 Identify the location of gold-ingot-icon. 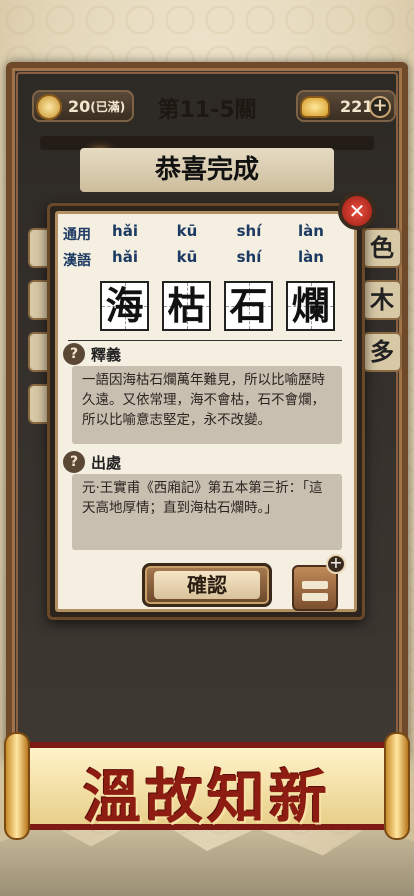
(315, 107).